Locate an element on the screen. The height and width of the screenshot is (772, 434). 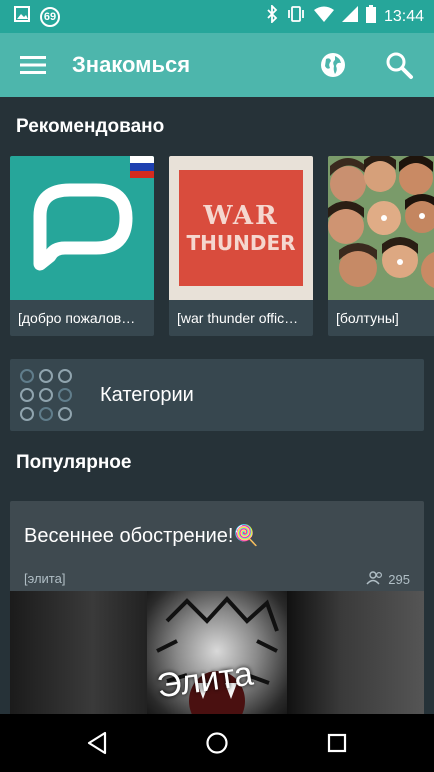
page-title: Знакомься is located at coordinates (131, 64).